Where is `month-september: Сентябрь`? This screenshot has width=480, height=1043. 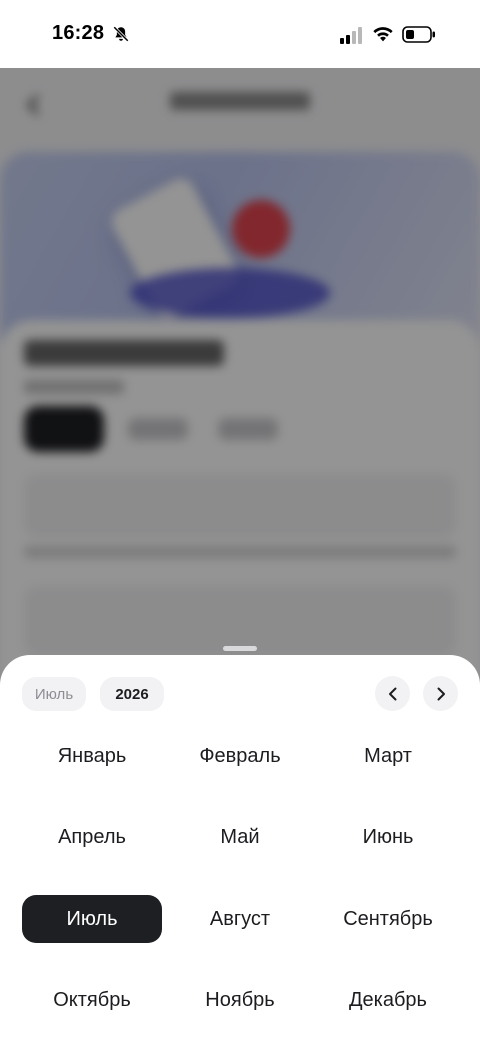
month-september: Сентябрь is located at coordinates (388, 919).